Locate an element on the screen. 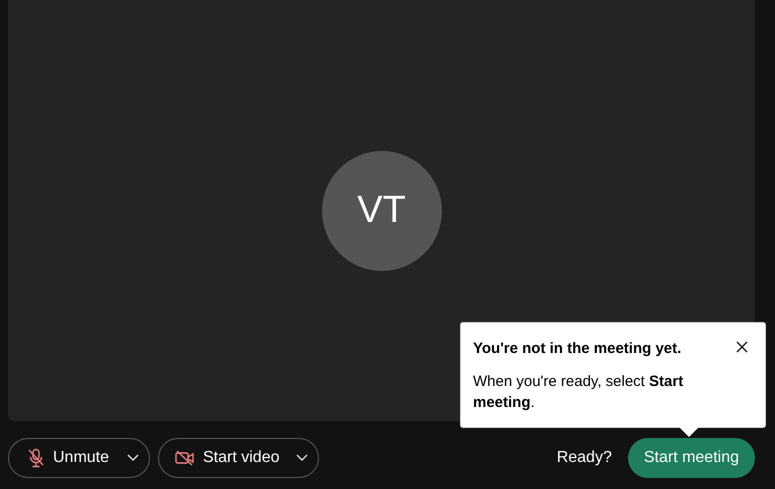 Image resolution: width=775 pixels, height=489 pixels. tooltip-title: You're not in the meeting yet. is located at coordinates (577, 349).